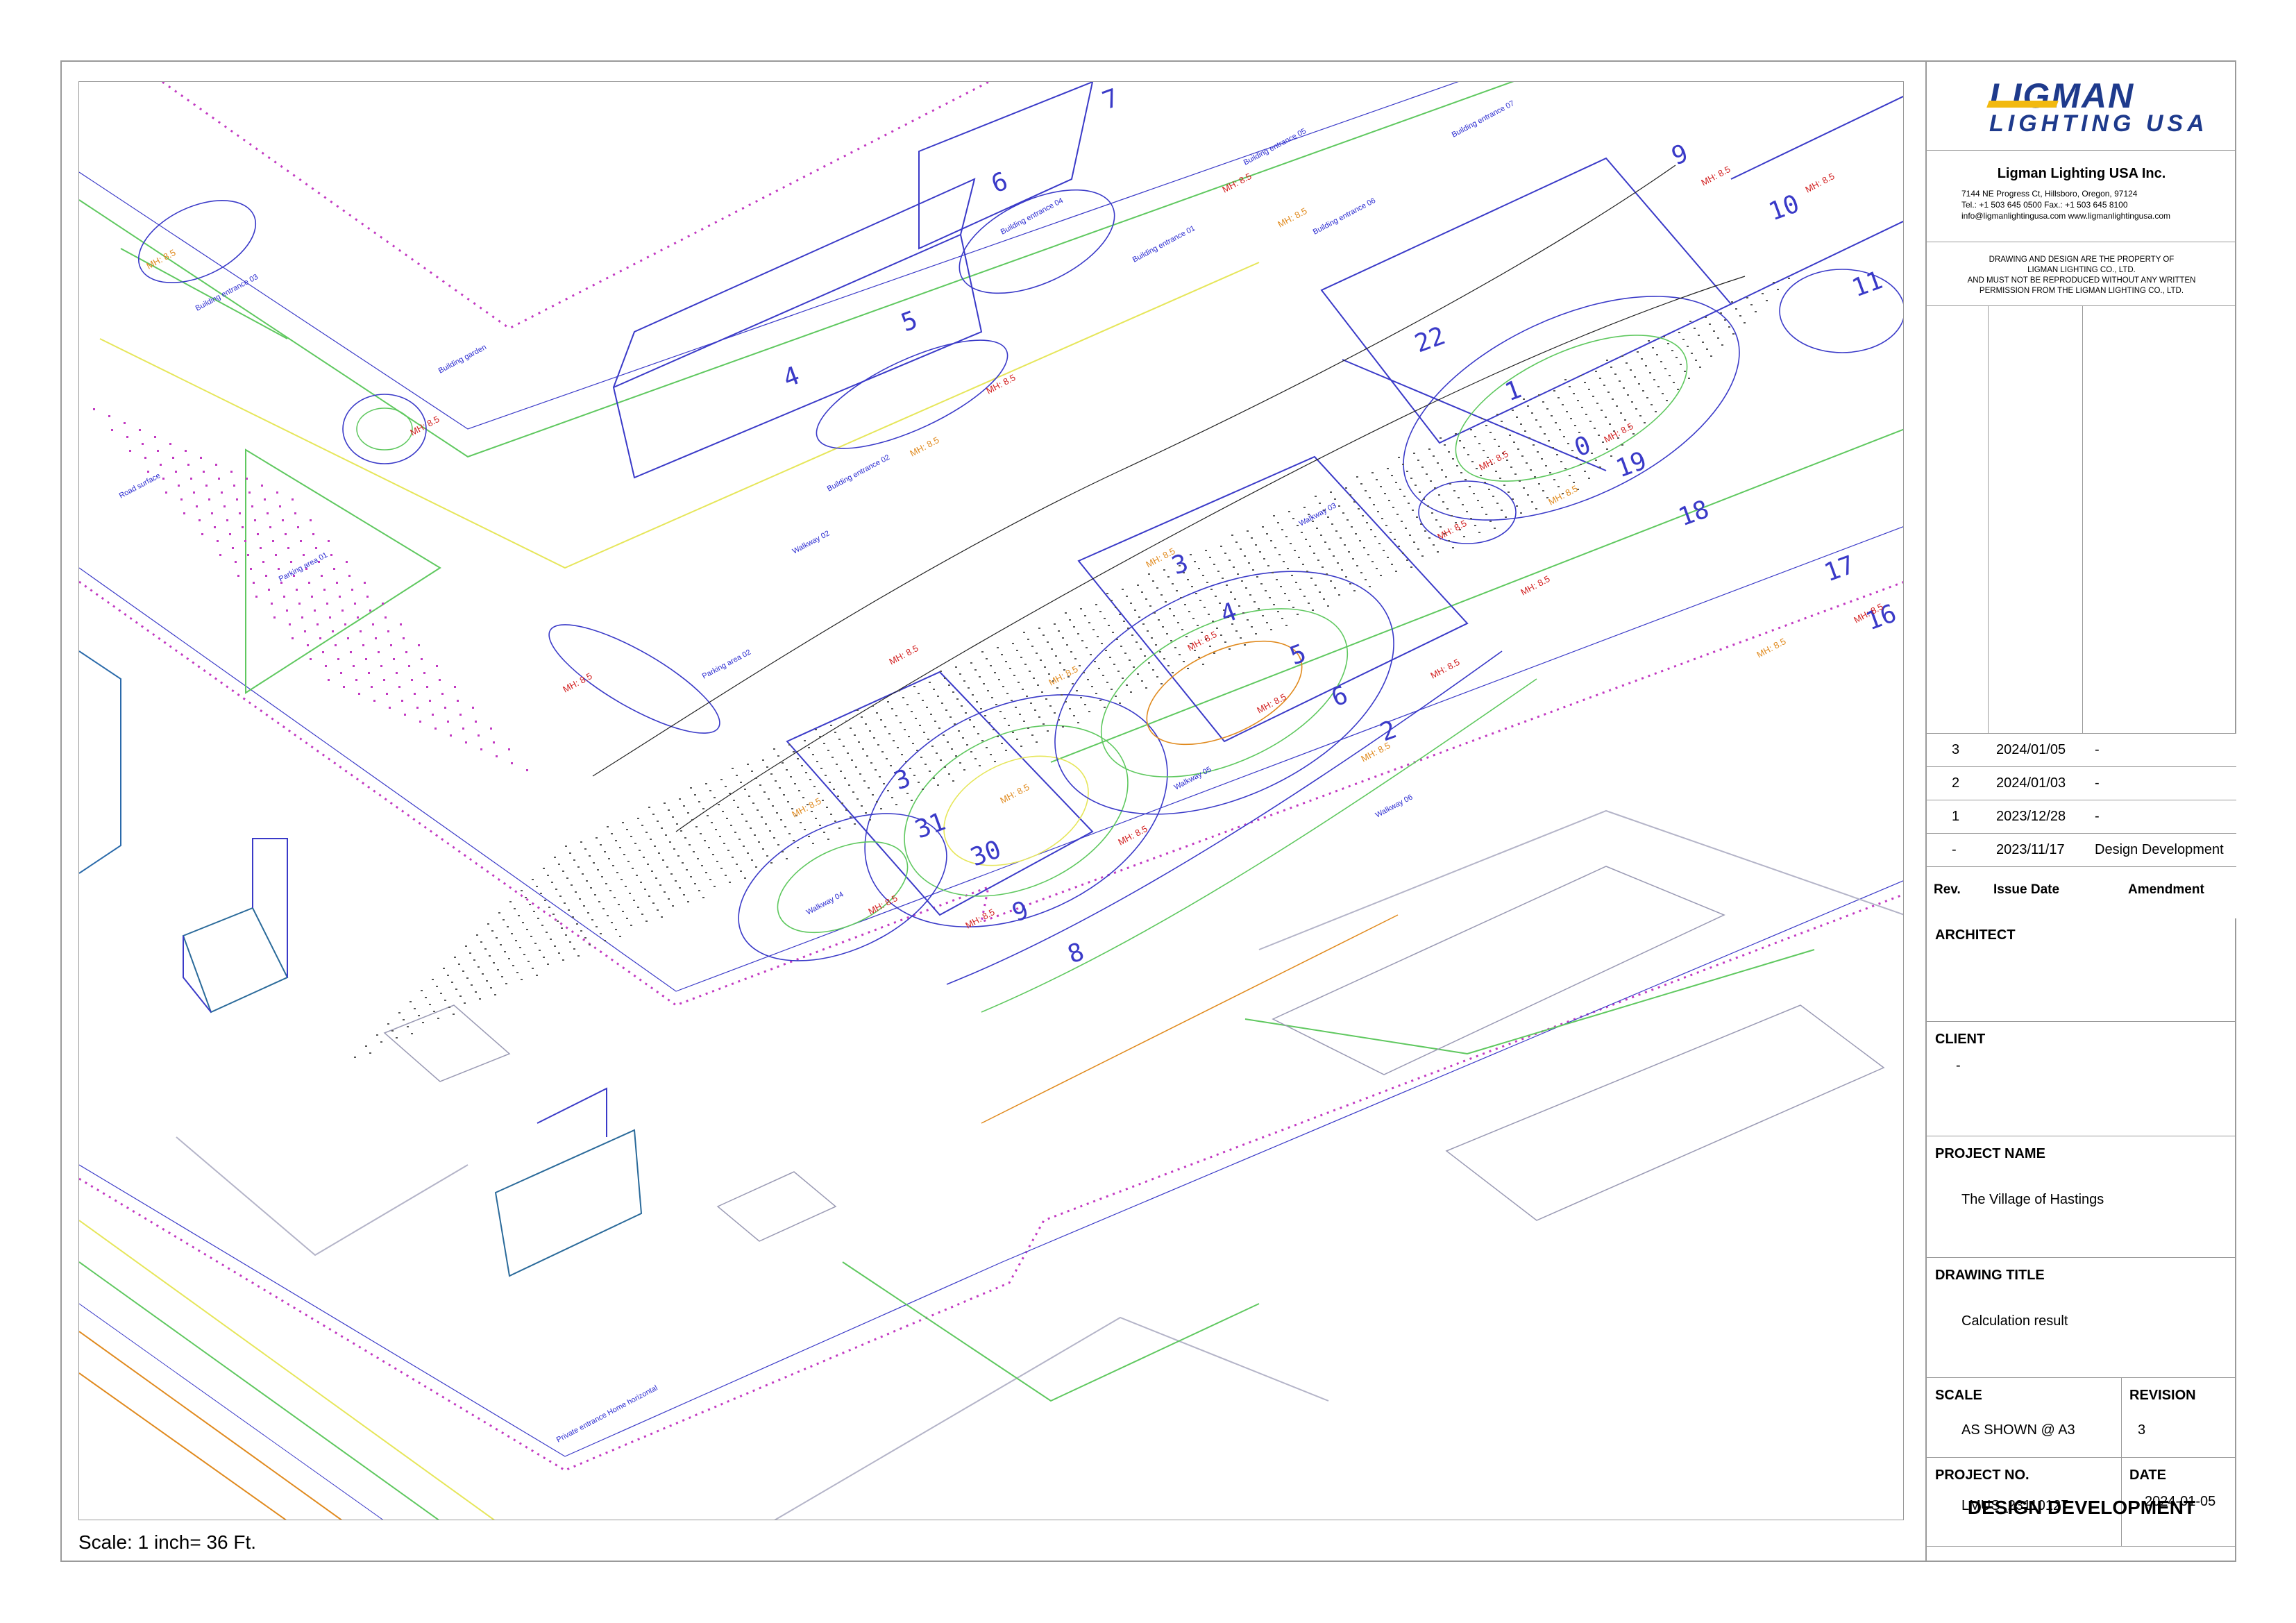 The width and height of the screenshot is (2296, 1623). What do you see at coordinates (726, 664) in the screenshot?
I see `area-label: Parking area 02` at bounding box center [726, 664].